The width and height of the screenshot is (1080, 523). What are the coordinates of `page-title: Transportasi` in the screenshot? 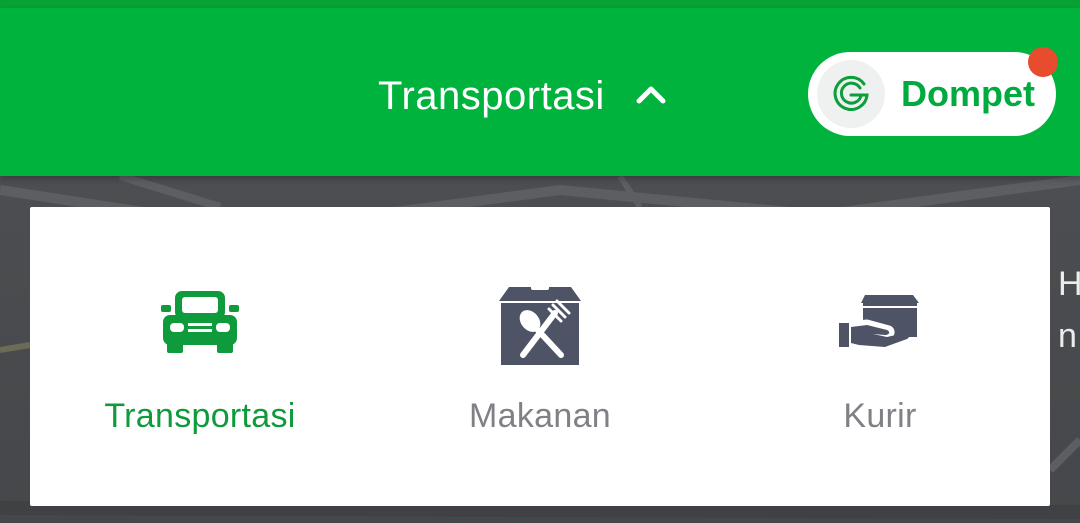 It's located at (491, 95).